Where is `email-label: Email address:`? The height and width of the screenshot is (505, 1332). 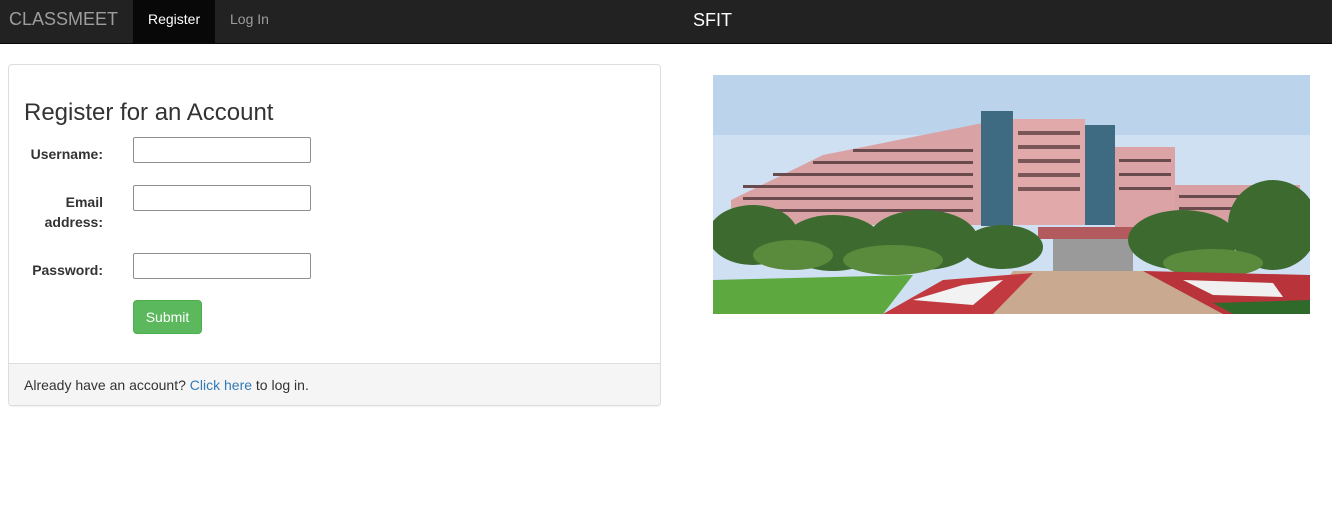
email-label: Email address: is located at coordinates (56, 212).